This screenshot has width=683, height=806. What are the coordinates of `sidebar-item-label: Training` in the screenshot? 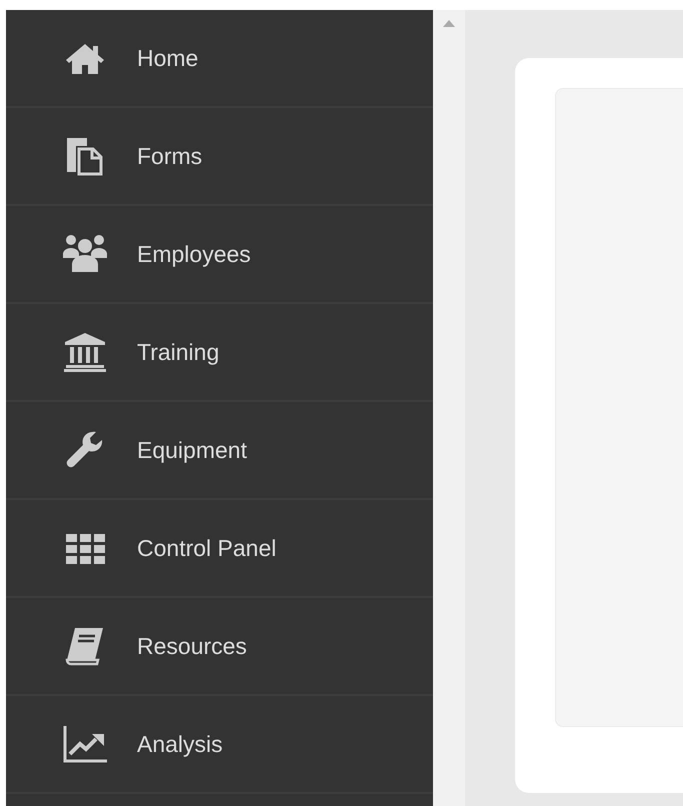 It's located at (178, 352).